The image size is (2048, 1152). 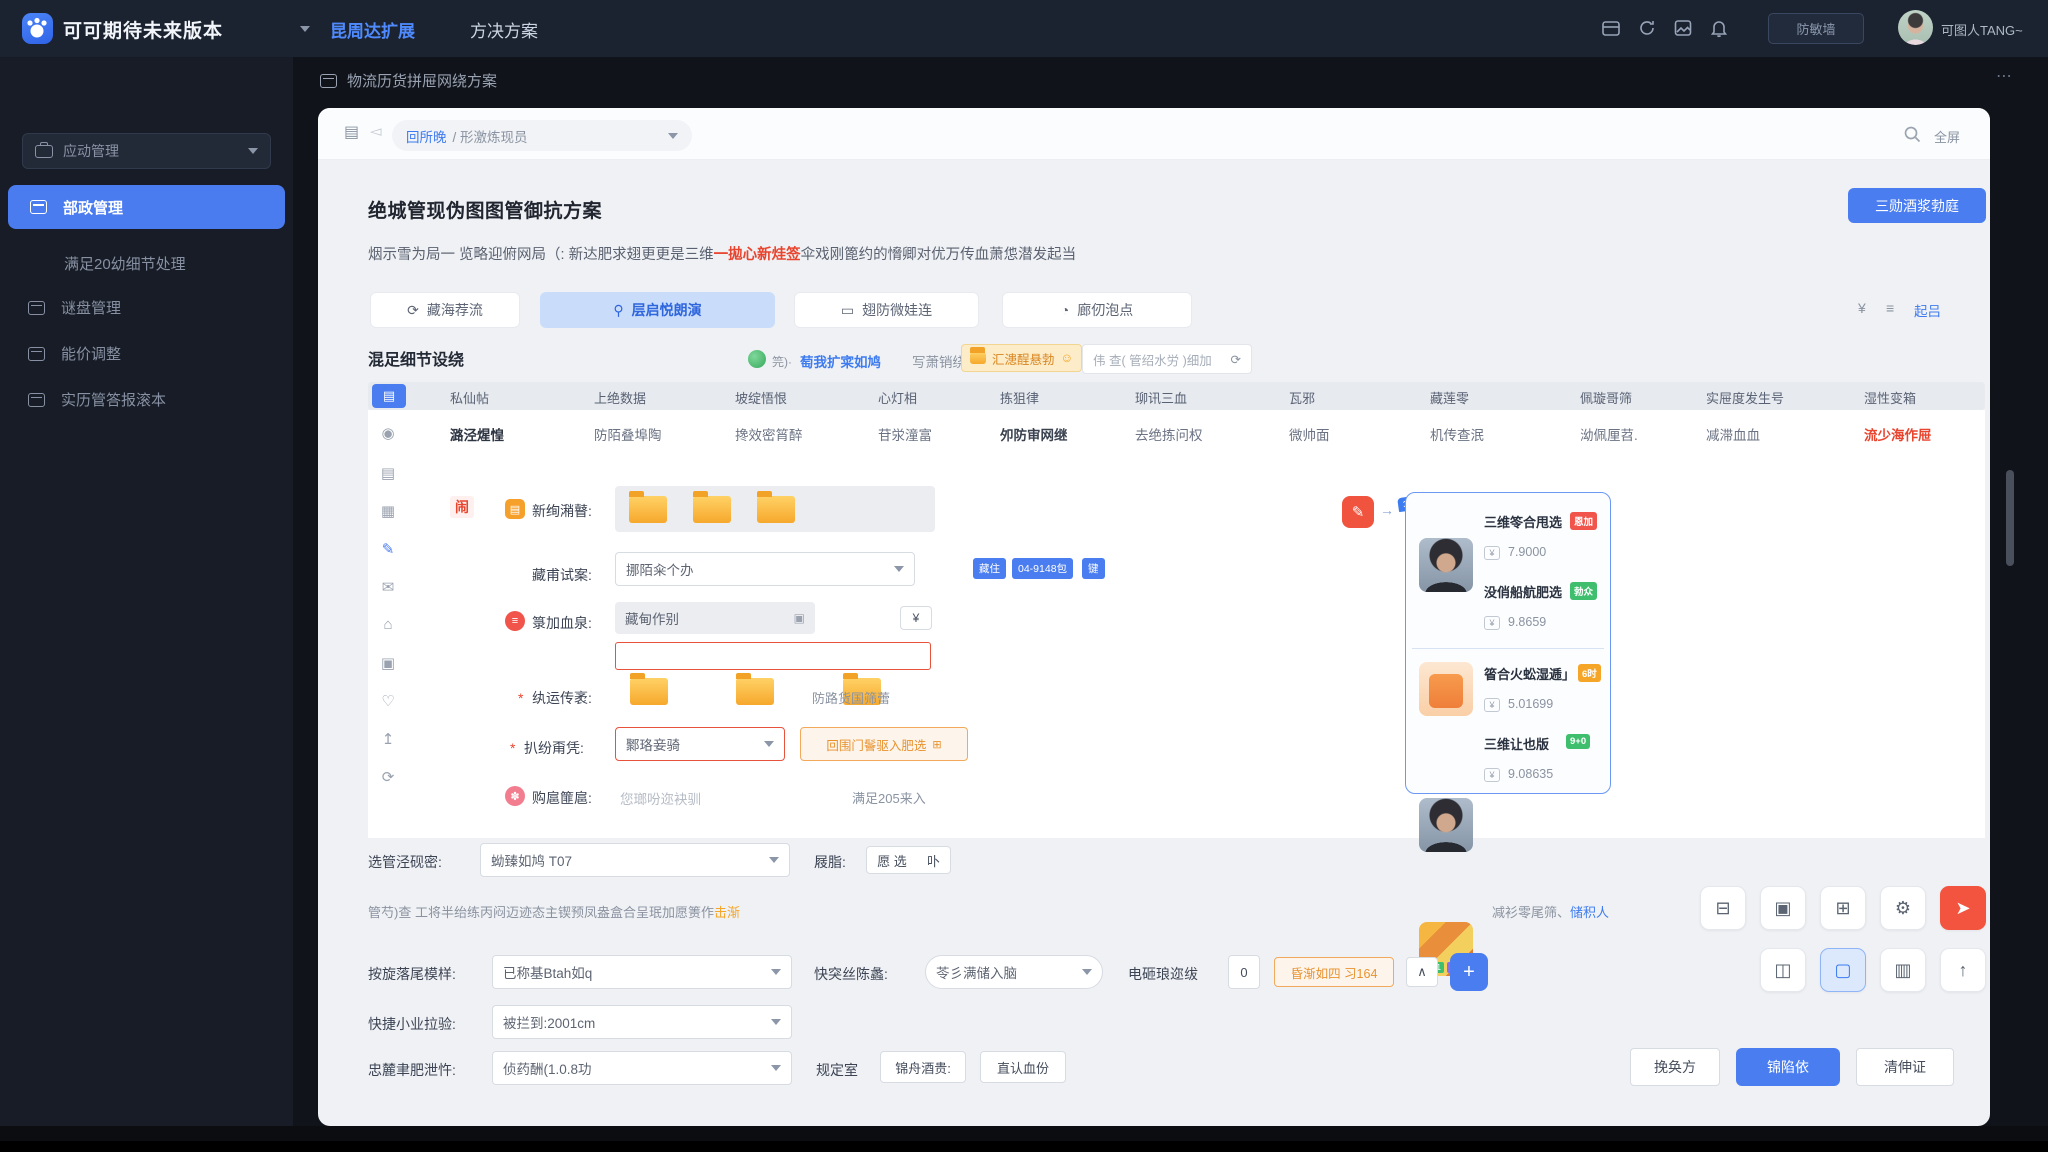 What do you see at coordinates (408, 80) in the screenshot?
I see `breadcrumb: 物流历货拼屉网绕方案` at bounding box center [408, 80].